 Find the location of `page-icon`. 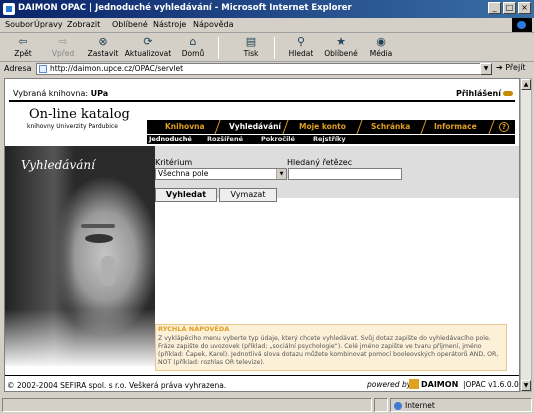

page-icon is located at coordinates (43, 69).